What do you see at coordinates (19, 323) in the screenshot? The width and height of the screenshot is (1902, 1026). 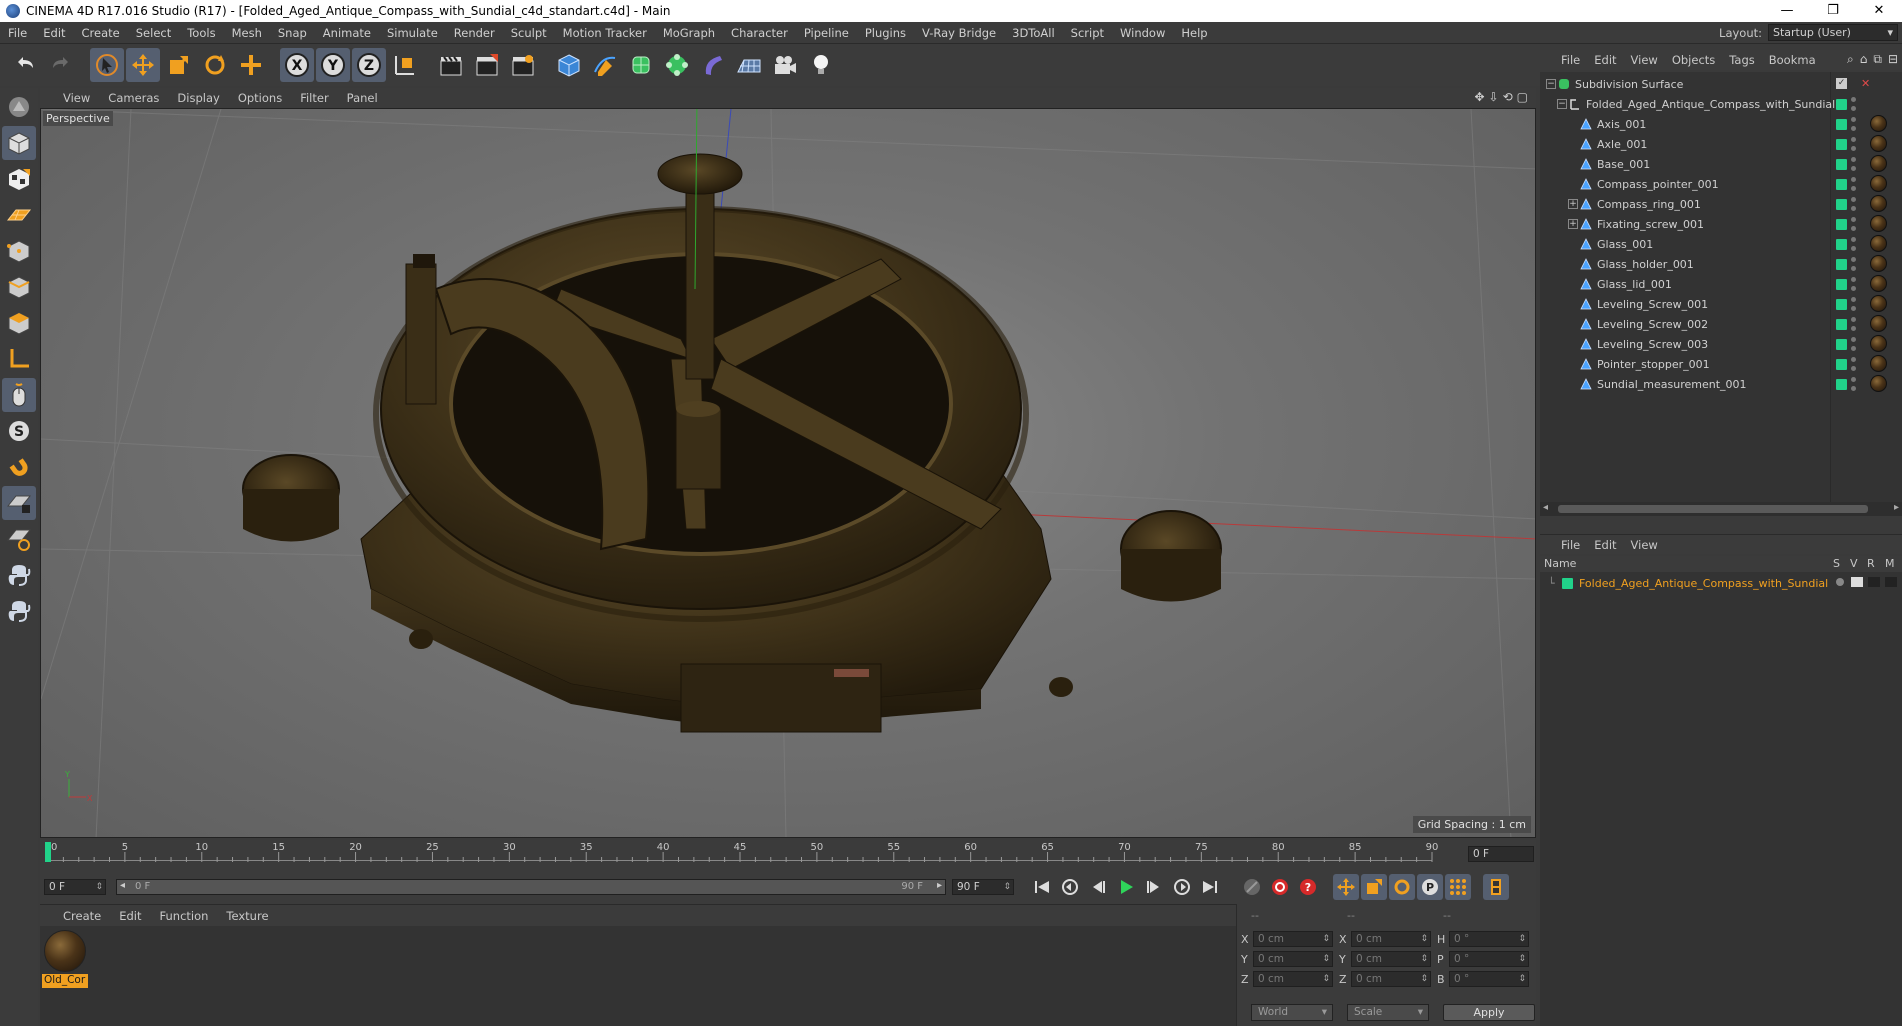 I see `polygons-mode-button` at bounding box center [19, 323].